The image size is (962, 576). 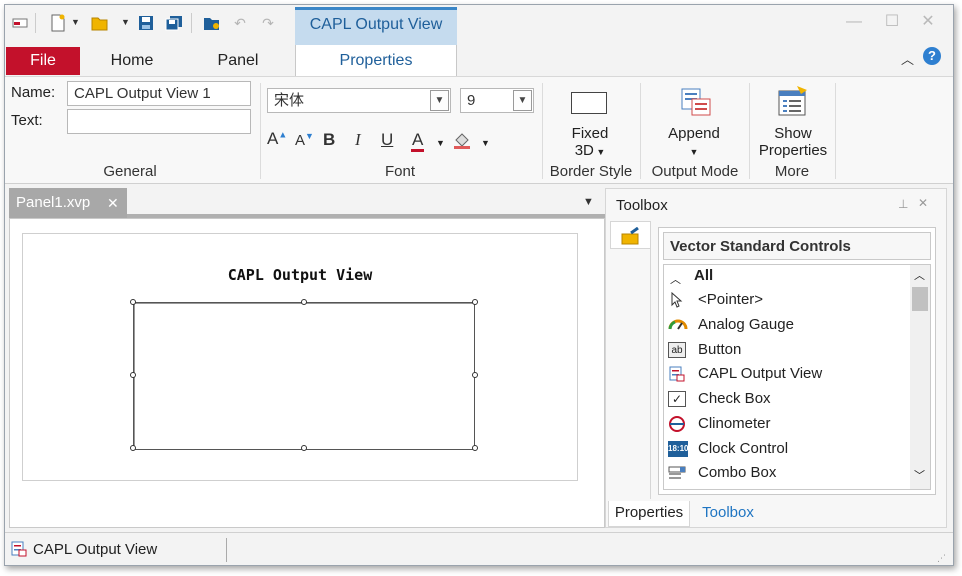 I want to click on border-style-button: Fixed 3D ▼, so click(x=590, y=121).